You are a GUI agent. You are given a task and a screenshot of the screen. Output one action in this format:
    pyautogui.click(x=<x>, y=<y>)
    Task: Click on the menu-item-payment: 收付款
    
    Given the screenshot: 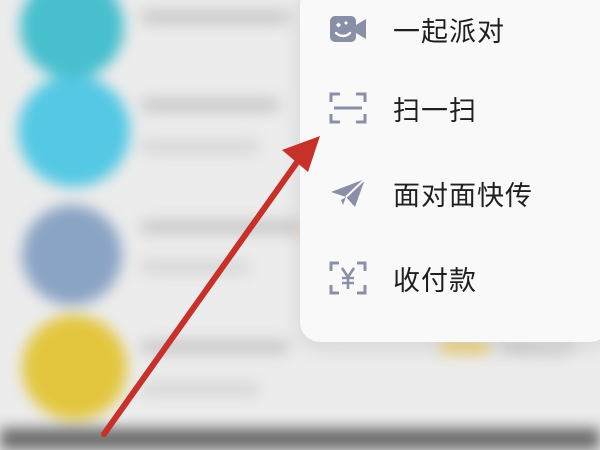 What is the action you would take?
    pyautogui.click(x=450, y=278)
    